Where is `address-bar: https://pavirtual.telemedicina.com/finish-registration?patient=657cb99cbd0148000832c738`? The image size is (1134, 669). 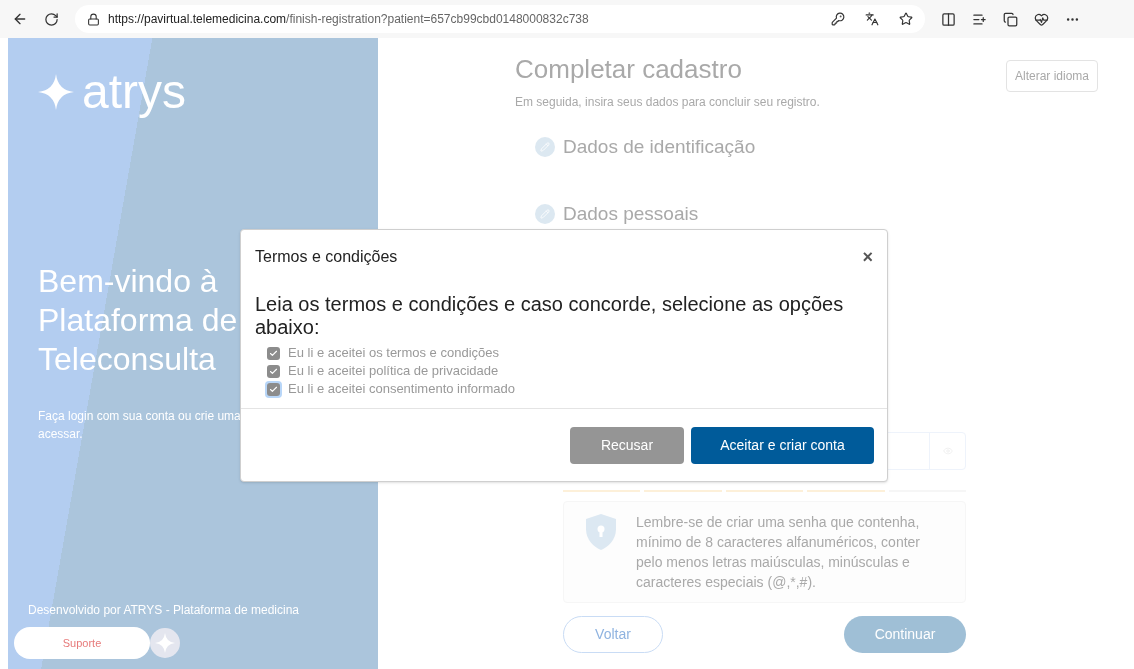
address-bar: https://pavirtual.telemedicina.com/finish-registration?patient=657cb99cbd0148000832c738 is located at coordinates (500, 19).